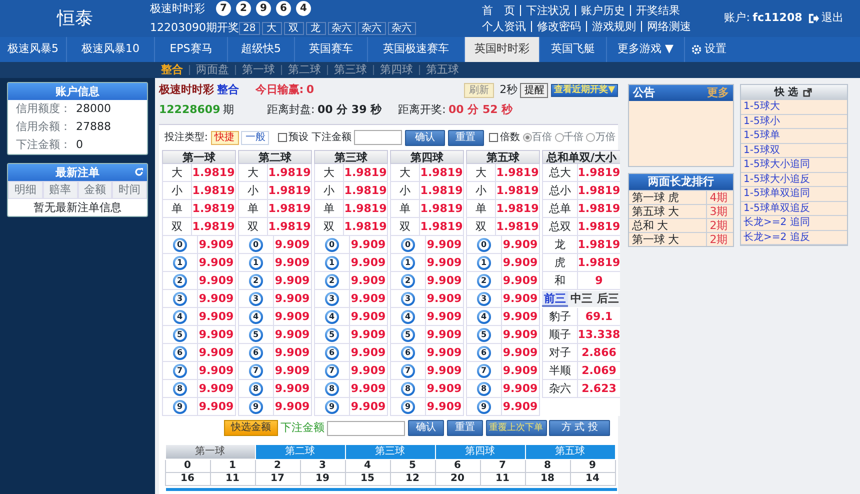 Image resolution: width=860 pixels, height=494 pixels. What do you see at coordinates (793, 194) in the screenshot?
I see `quick-select-item: 1-5球单双追同` at bounding box center [793, 194].